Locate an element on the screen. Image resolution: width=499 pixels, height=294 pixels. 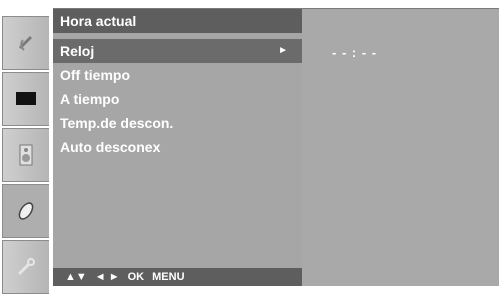
menu-item-label: Off tiempo is located at coordinates (95, 75).